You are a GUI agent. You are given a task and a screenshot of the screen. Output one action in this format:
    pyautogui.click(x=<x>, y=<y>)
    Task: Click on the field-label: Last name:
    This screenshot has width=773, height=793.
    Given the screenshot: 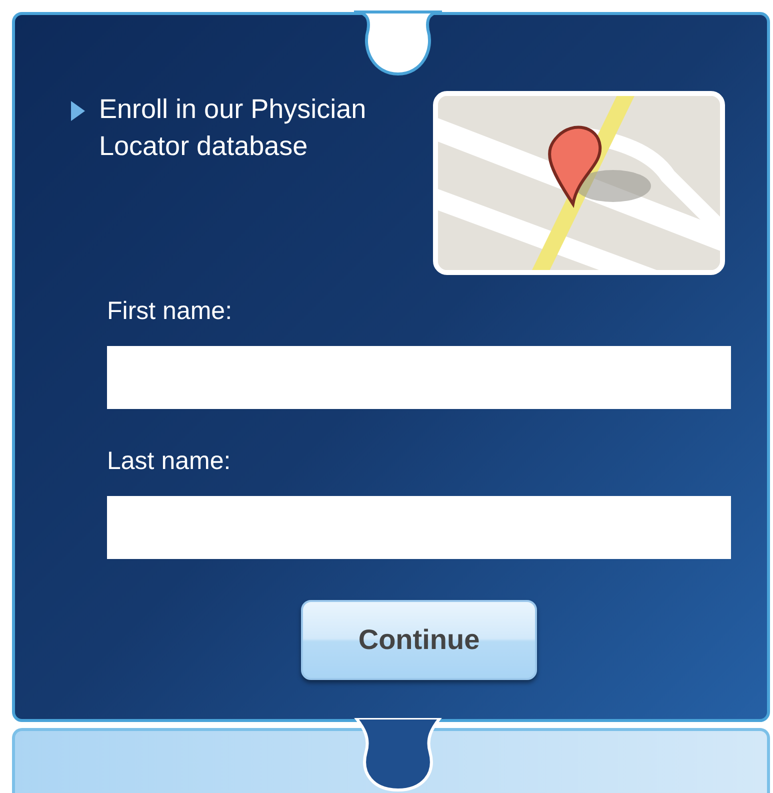 What is the action you would take?
    pyautogui.click(x=169, y=461)
    